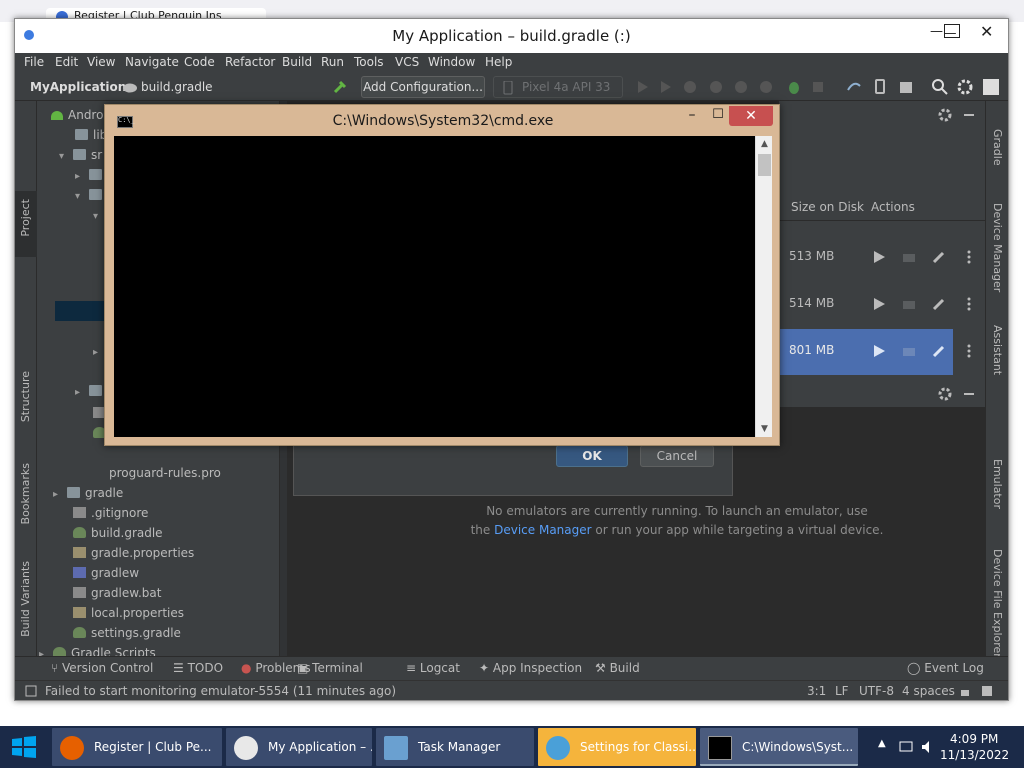  What do you see at coordinates (766, 87) in the screenshot?
I see `apply-changes-icon` at bounding box center [766, 87].